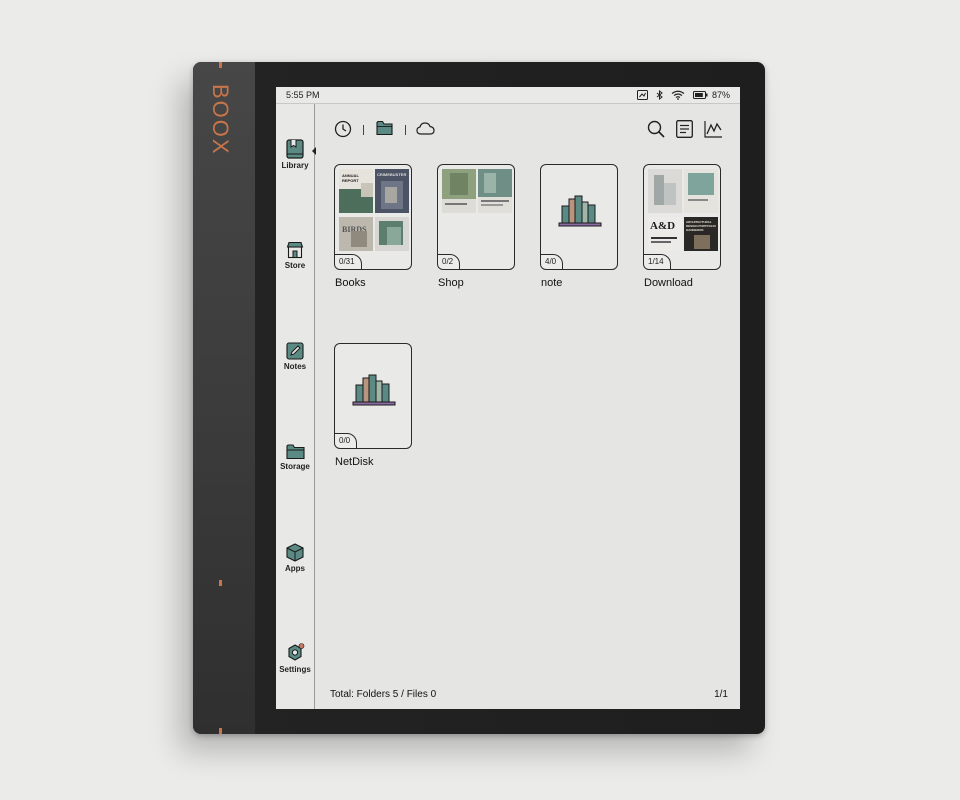 This screenshot has height=800, width=960. I want to click on battery-level-fill, so click(698, 95).